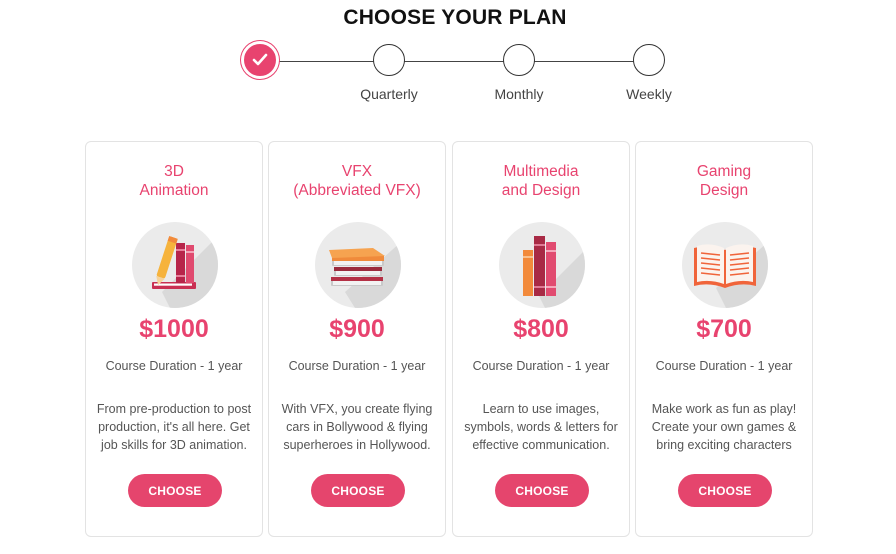 Image resolution: width=896 pixels, height=554 pixels. Describe the element at coordinates (389, 94) in the screenshot. I see `step-label-quarterly: Quarterly` at that location.